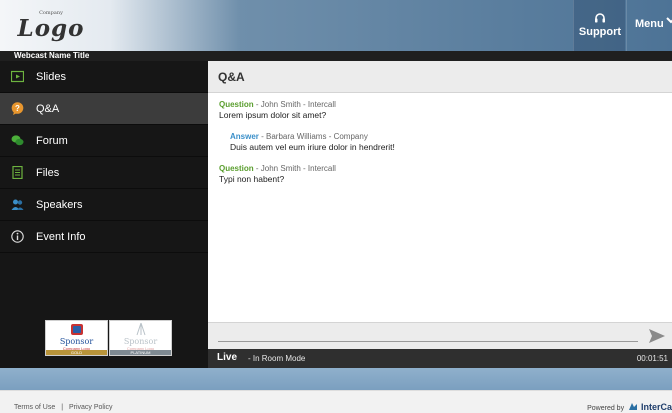 This screenshot has width=672, height=413. I want to click on live-status-bar: Live - In Room Mode 00:01:51, so click(440, 358).